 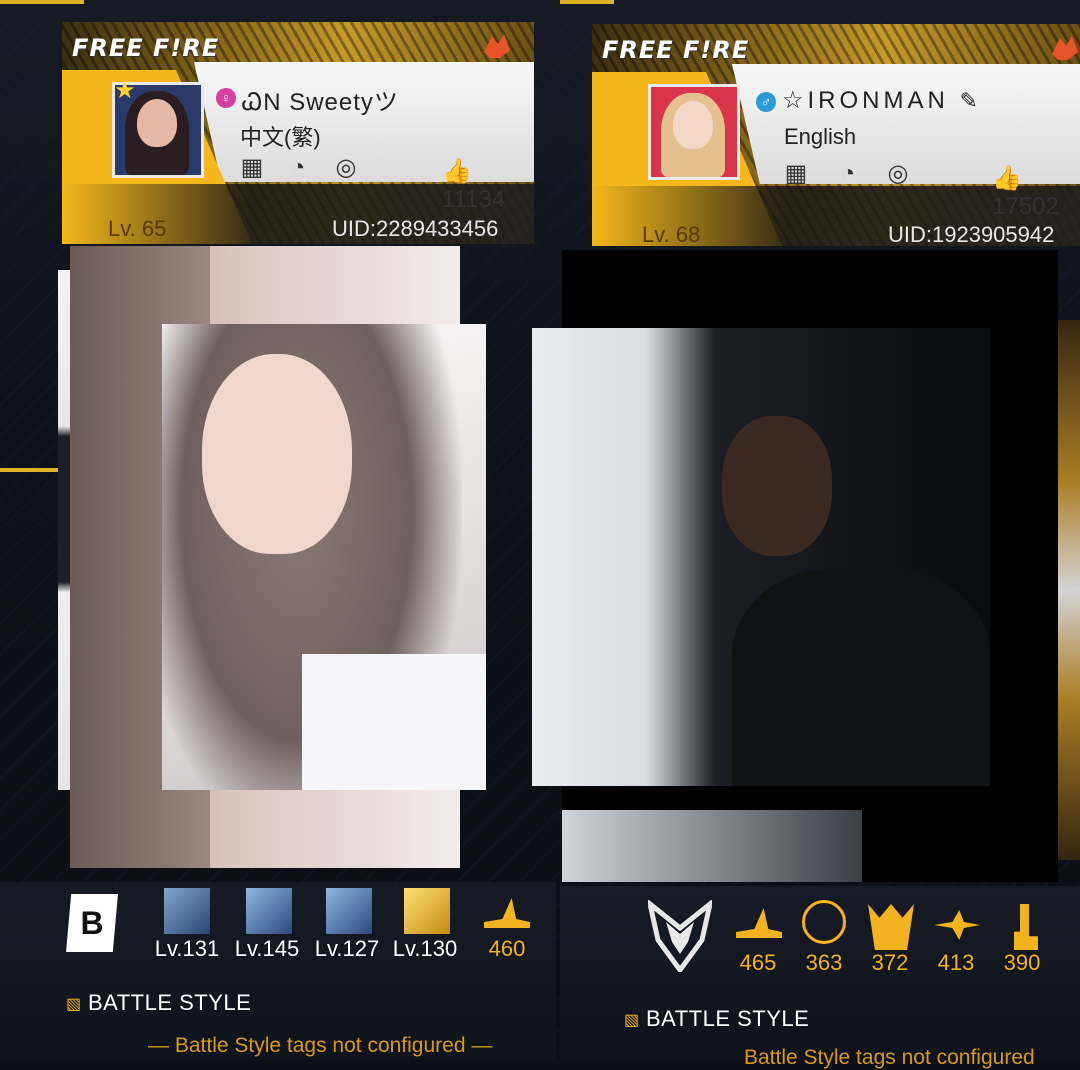 I want to click on badge-b-icon: B, so click(x=92, y=923).